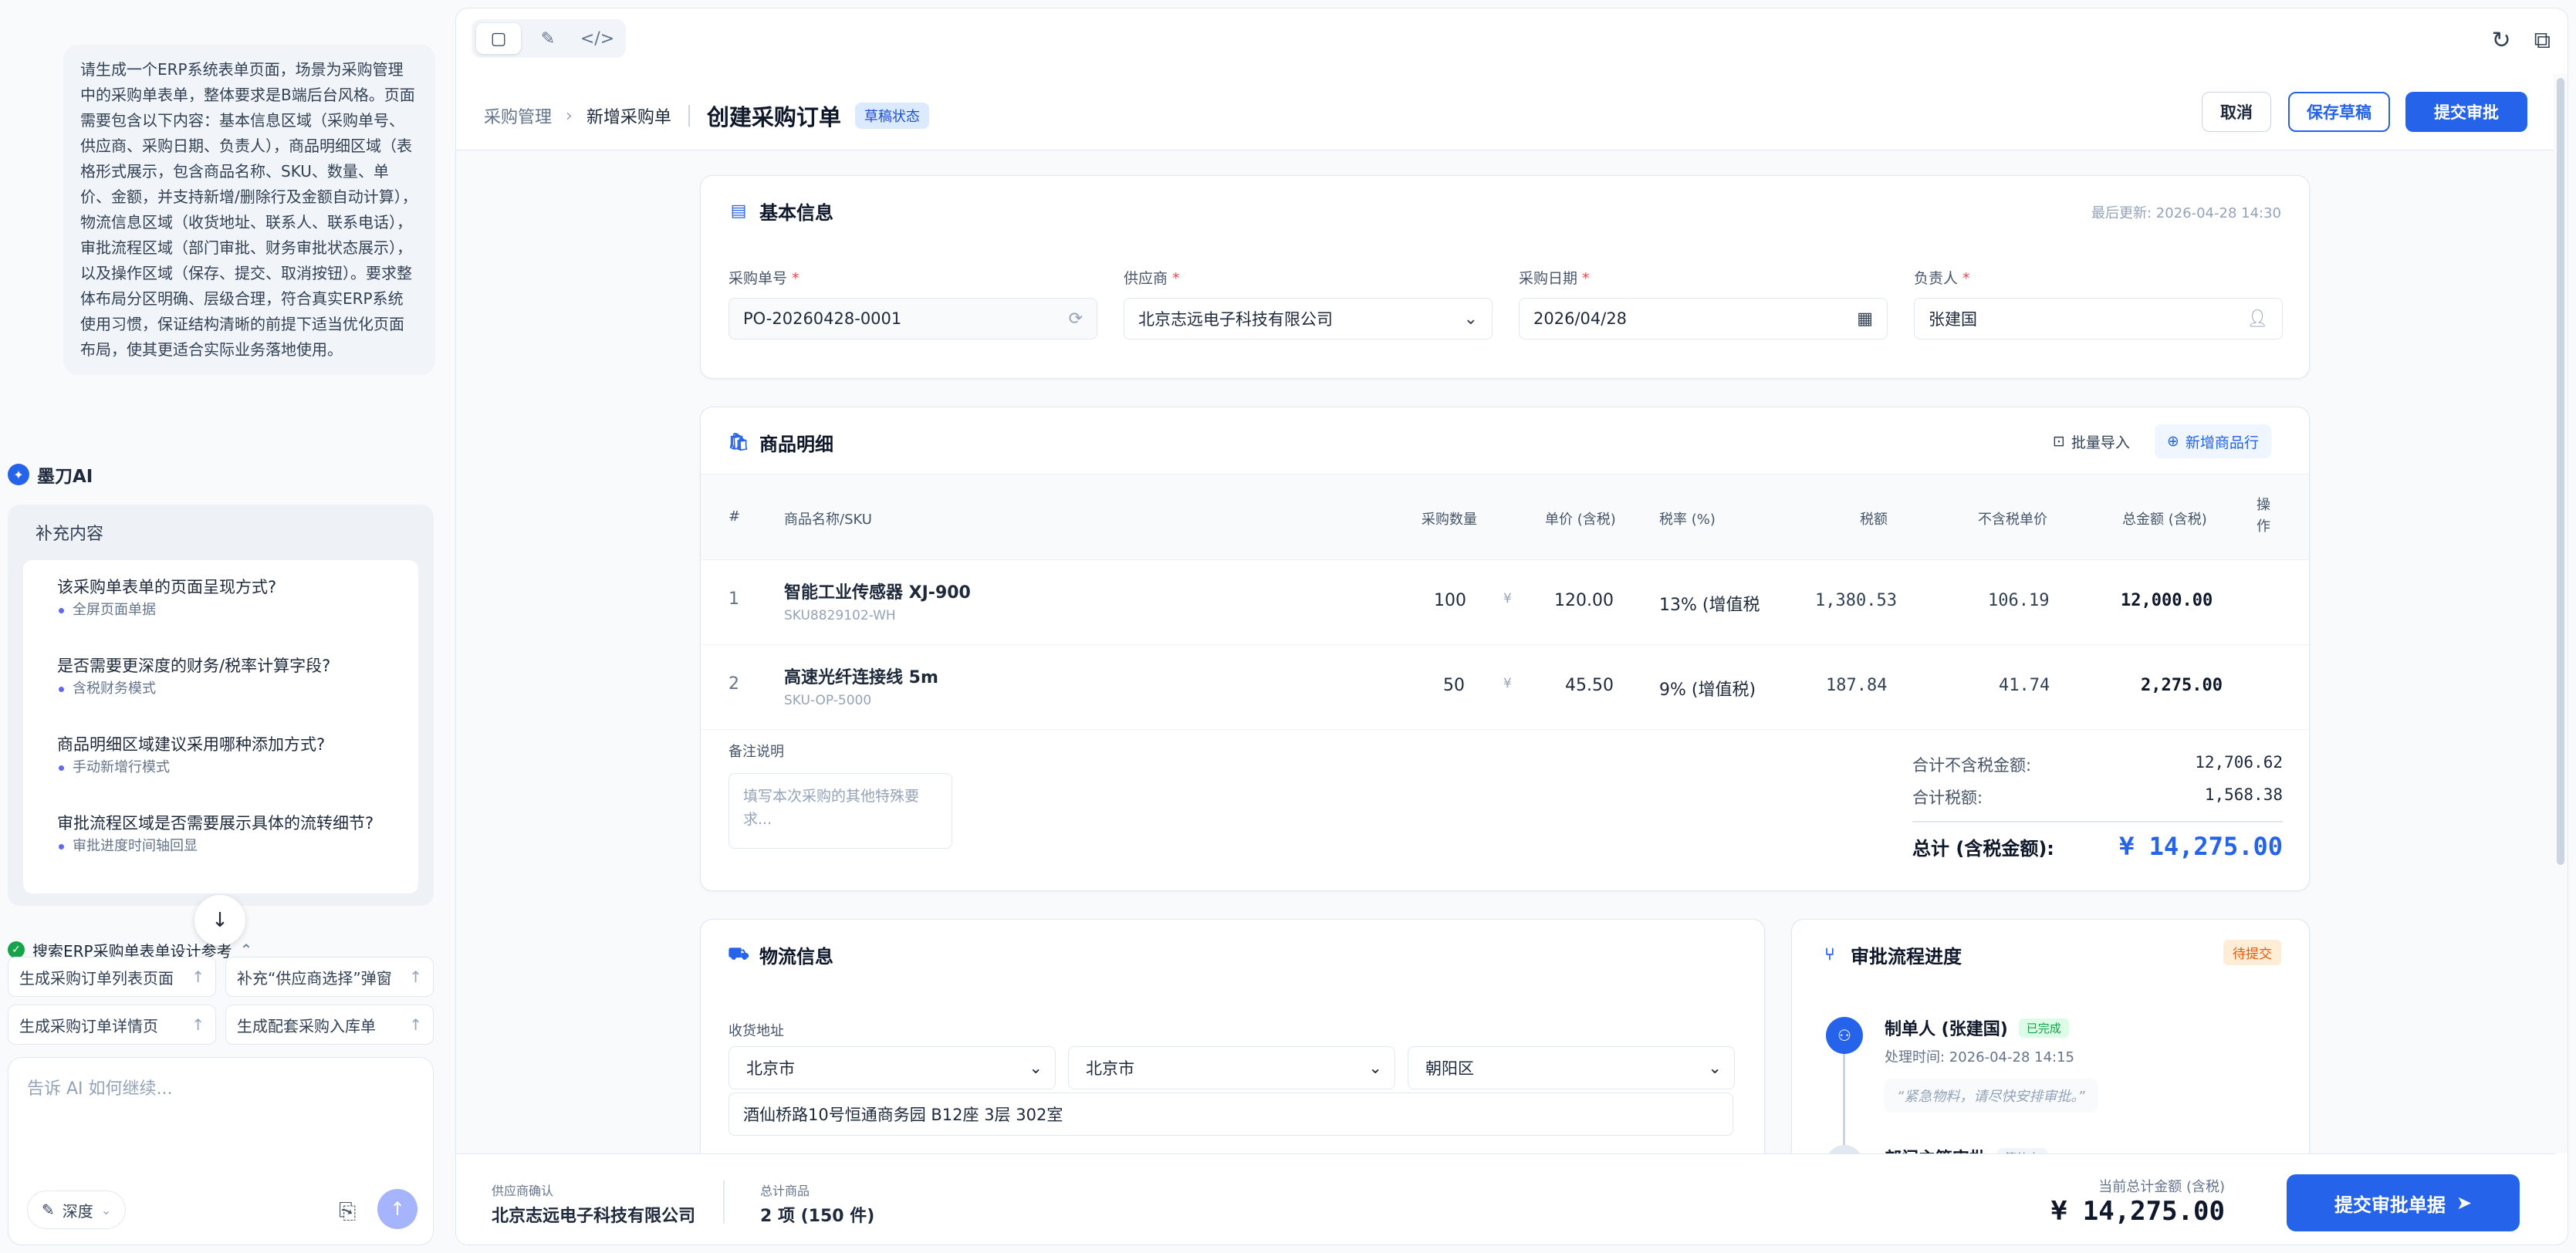 The width and height of the screenshot is (2576, 1253). I want to click on card-title-text: 物流信息, so click(796, 957).